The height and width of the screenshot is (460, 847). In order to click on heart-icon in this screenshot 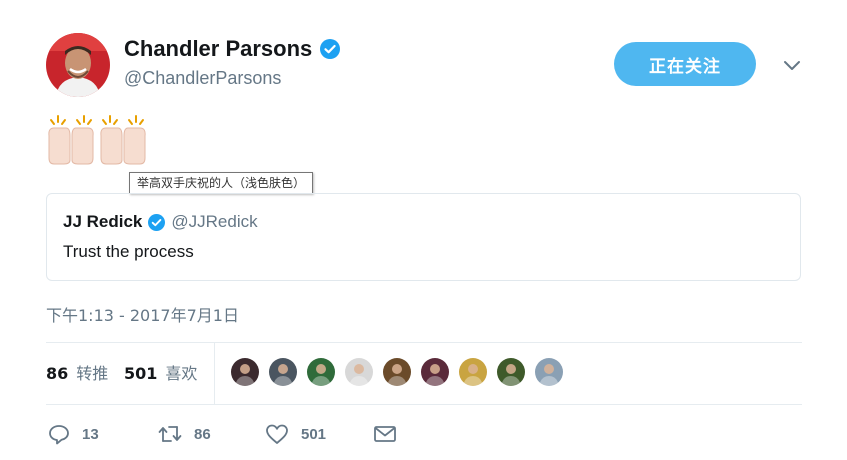, I will do `click(277, 434)`.